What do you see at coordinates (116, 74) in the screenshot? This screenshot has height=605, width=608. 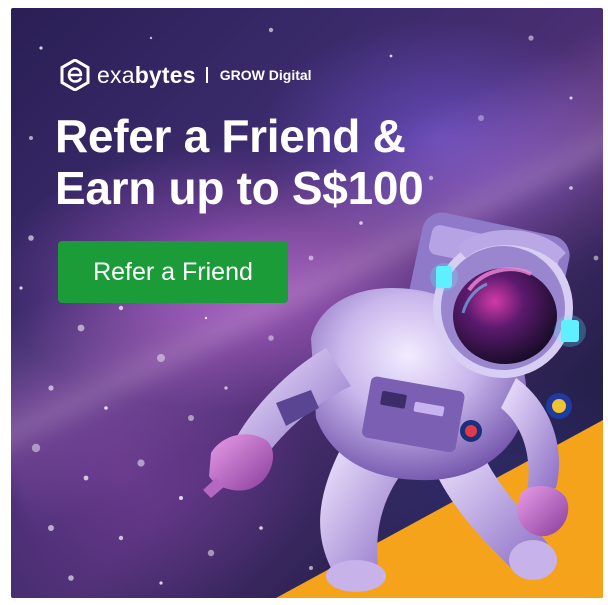 I see `brand-name-light: exa` at bounding box center [116, 74].